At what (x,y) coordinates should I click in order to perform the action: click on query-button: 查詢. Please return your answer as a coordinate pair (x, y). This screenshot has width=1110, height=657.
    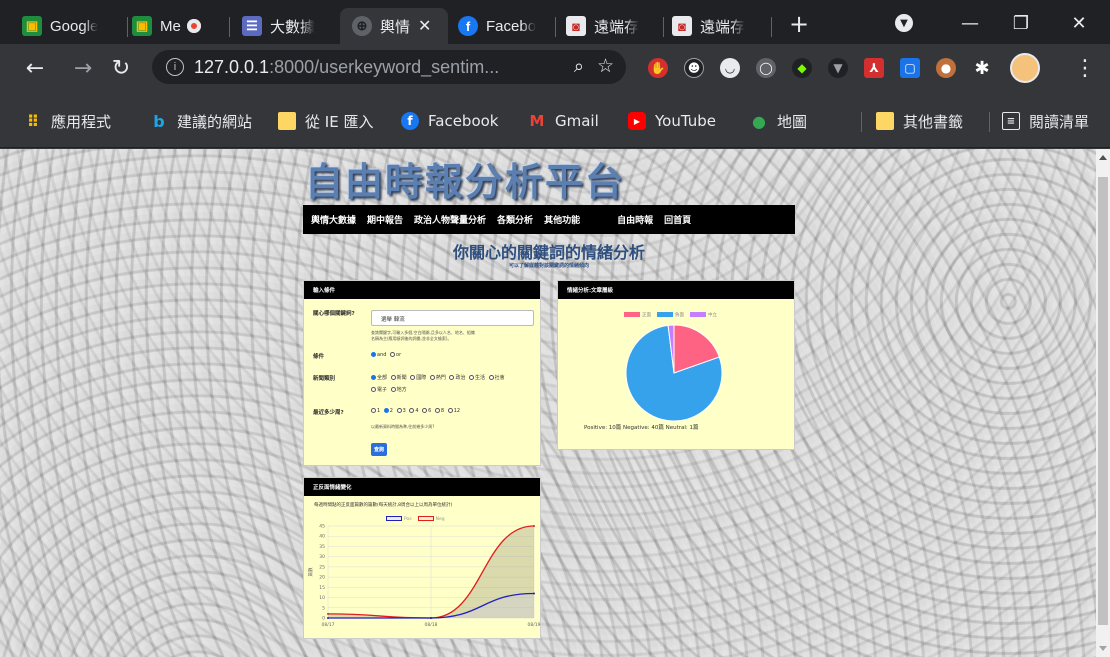
    Looking at the image, I should click on (379, 449).